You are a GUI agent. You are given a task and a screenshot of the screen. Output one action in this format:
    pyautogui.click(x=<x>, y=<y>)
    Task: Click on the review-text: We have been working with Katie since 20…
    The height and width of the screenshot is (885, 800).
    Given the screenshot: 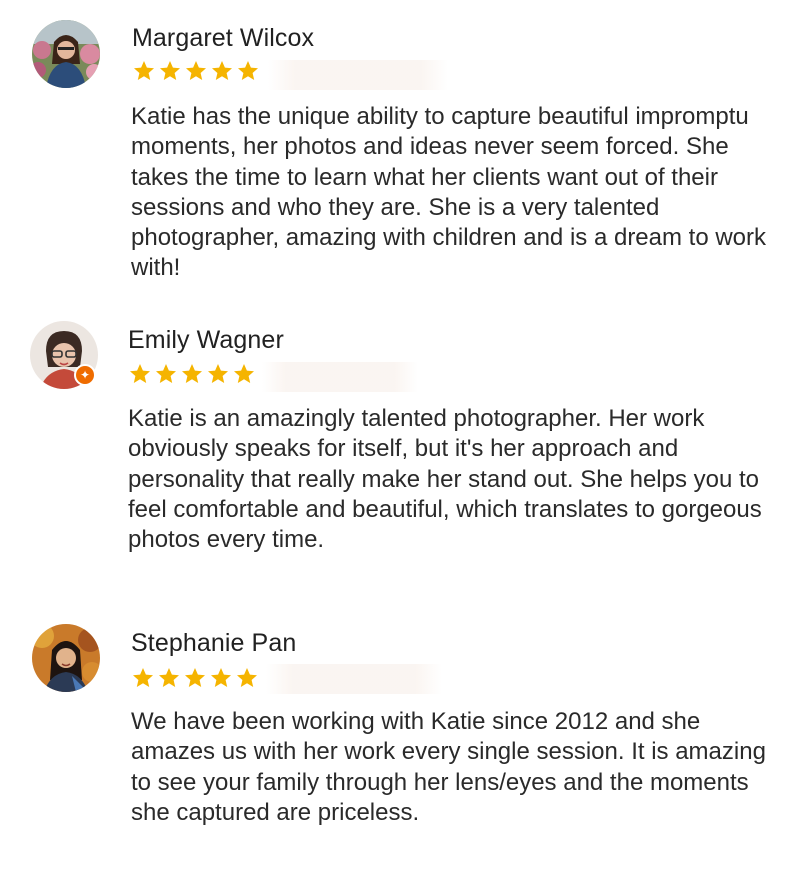 What is the action you would take?
    pyautogui.click(x=448, y=767)
    